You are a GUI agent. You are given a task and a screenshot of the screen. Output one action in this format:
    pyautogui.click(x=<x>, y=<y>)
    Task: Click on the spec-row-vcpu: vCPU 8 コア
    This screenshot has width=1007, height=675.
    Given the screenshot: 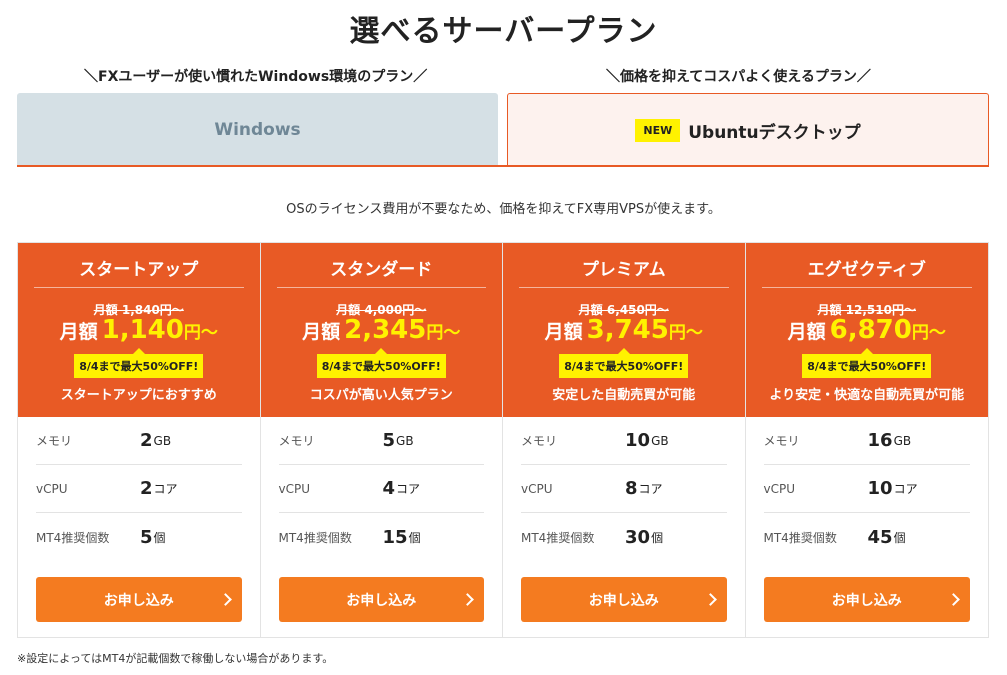 What is the action you would take?
    pyautogui.click(x=624, y=489)
    